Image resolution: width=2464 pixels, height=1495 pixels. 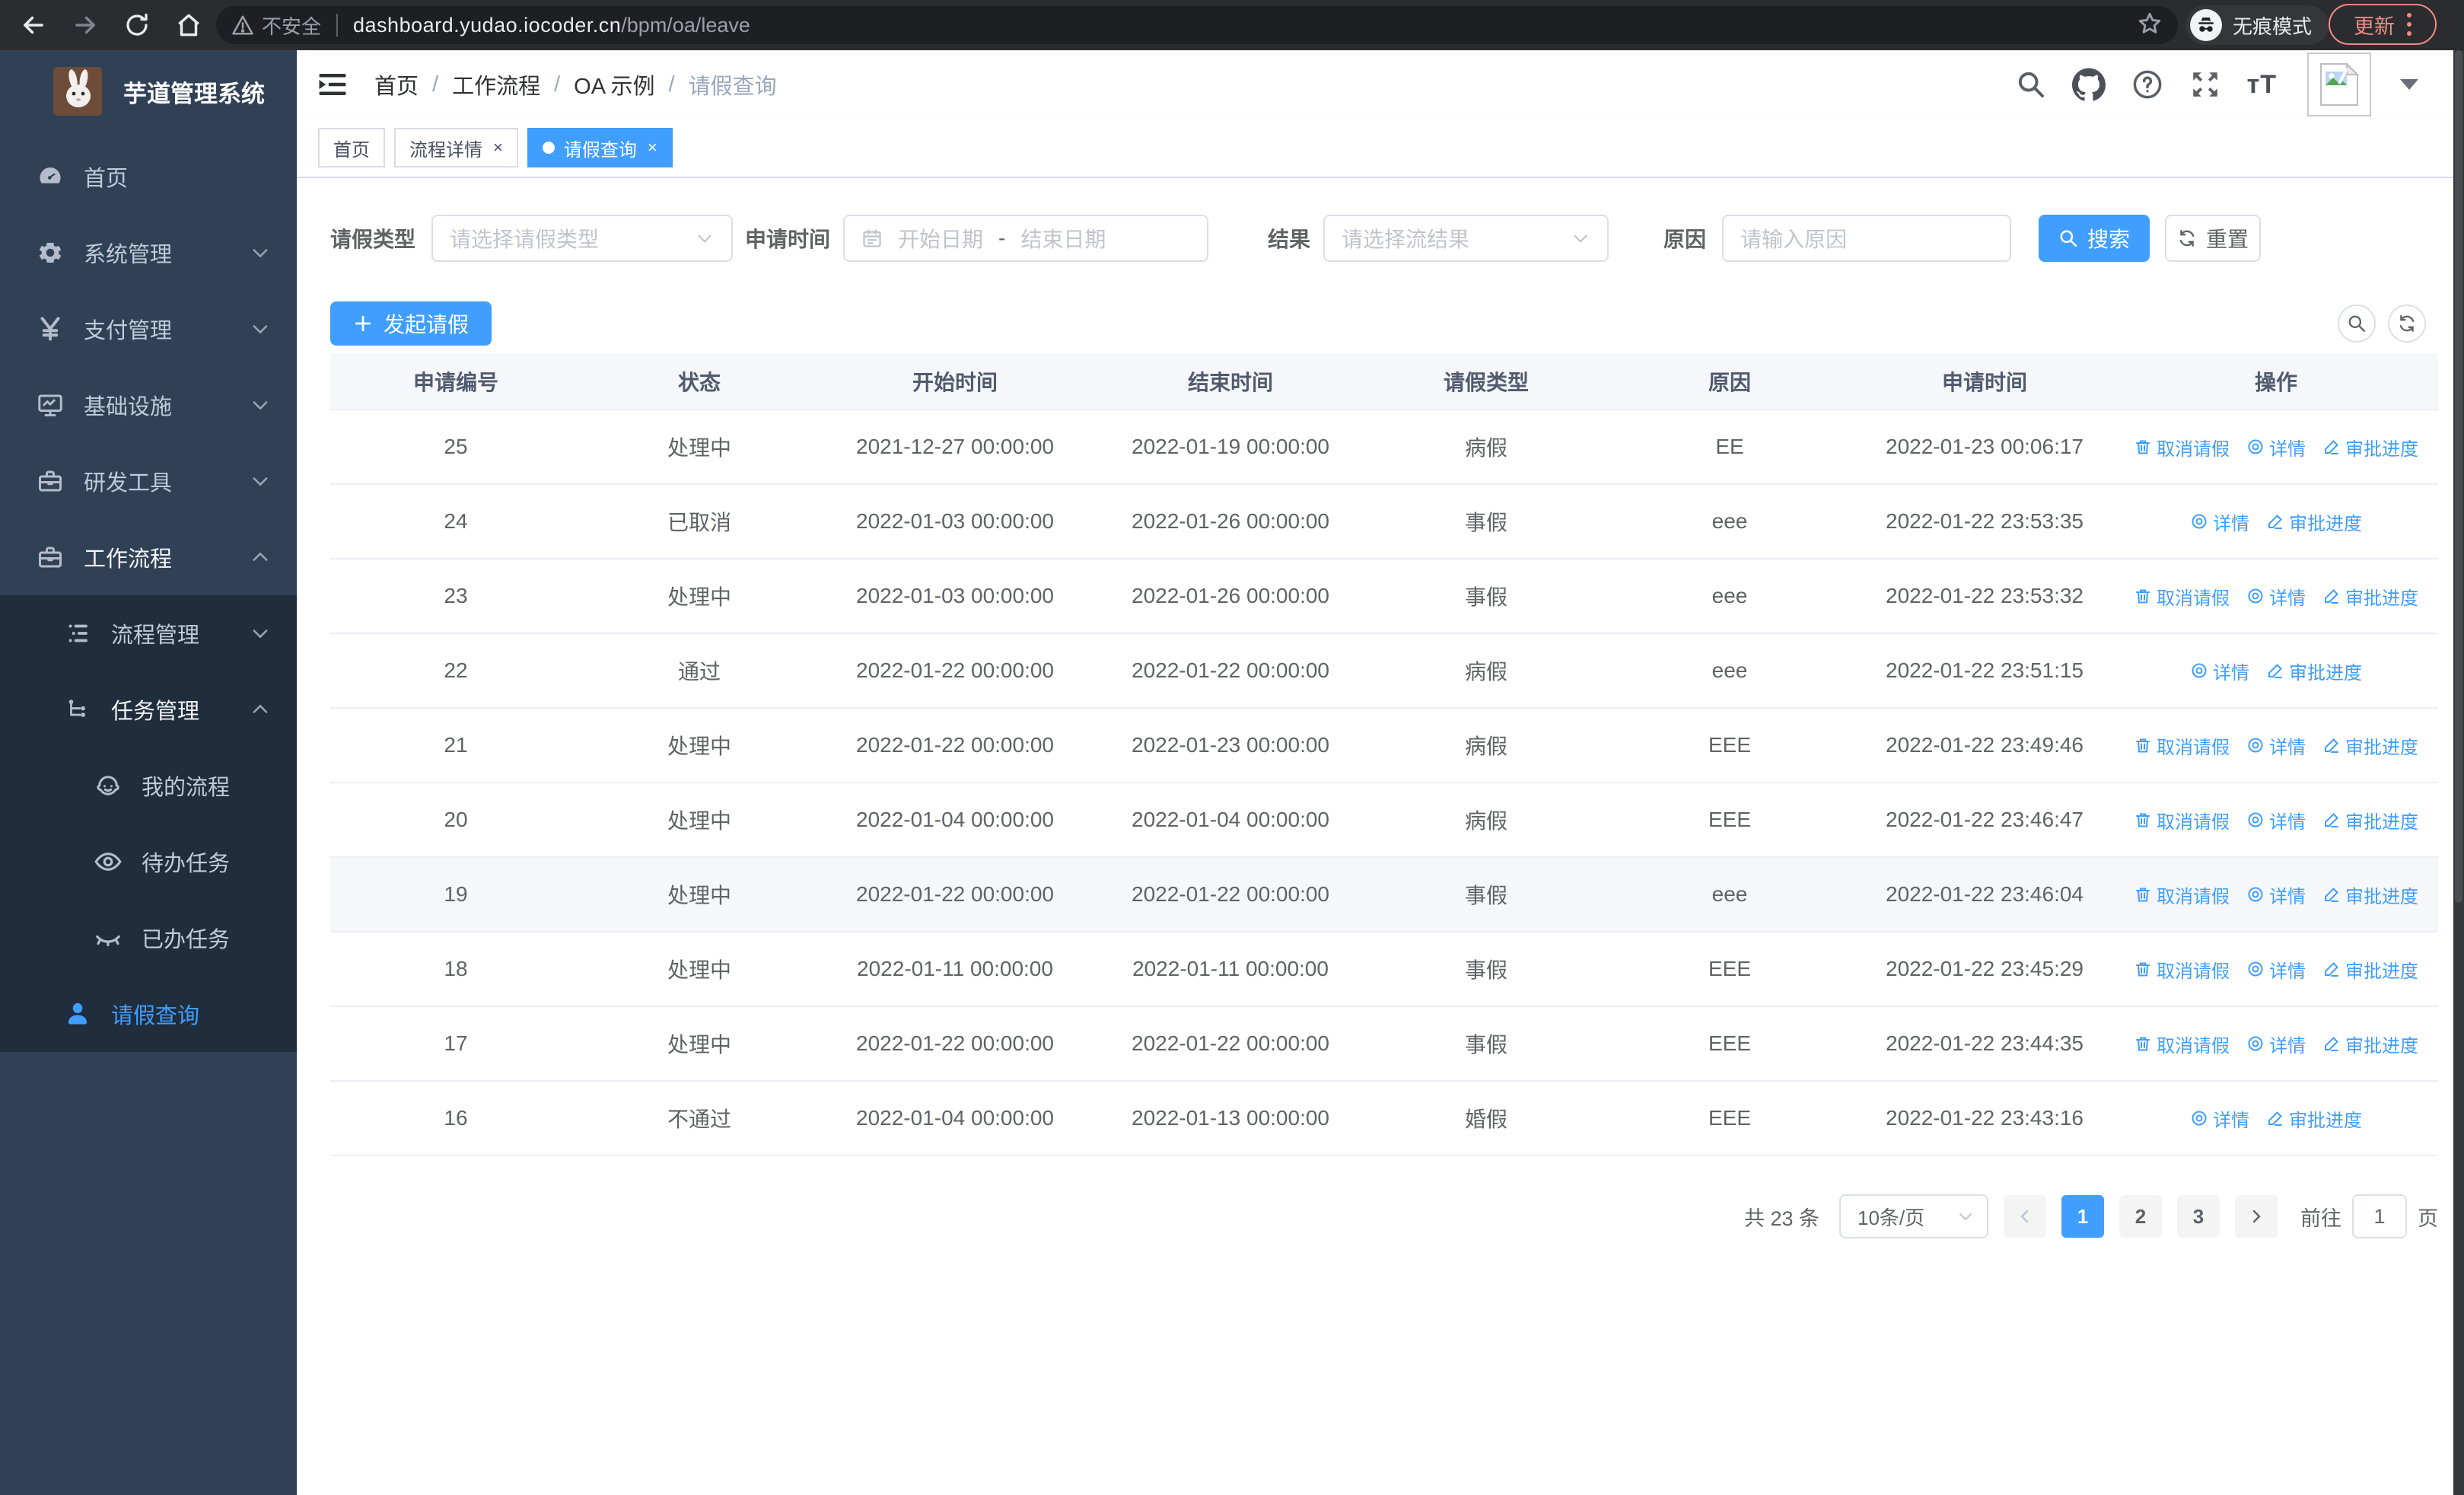 I want to click on update-label: 更新, so click(x=2374, y=25).